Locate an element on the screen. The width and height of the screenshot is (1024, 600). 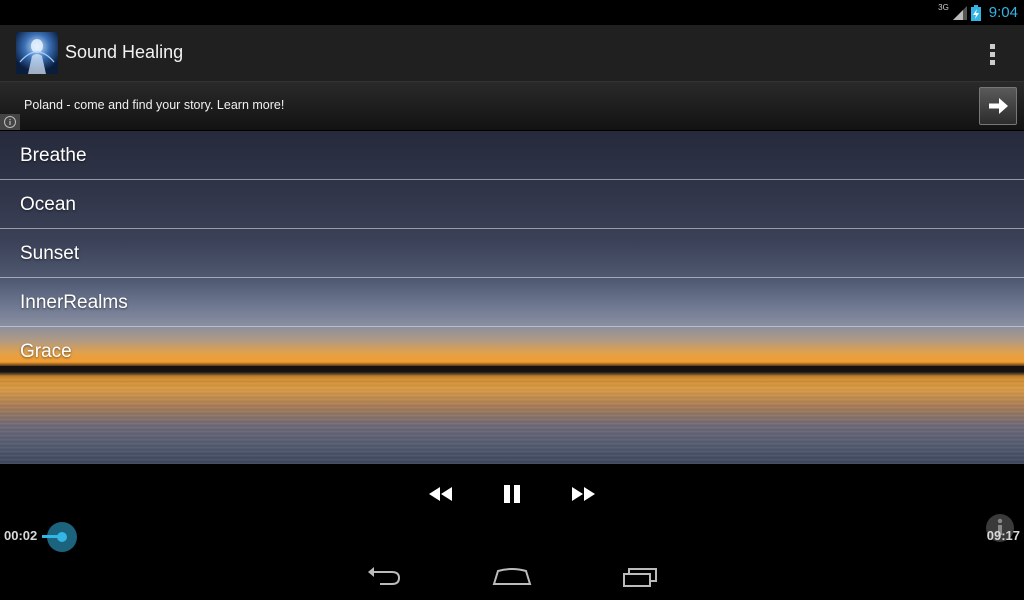
recent-apps-icon is located at coordinates (640, 576).